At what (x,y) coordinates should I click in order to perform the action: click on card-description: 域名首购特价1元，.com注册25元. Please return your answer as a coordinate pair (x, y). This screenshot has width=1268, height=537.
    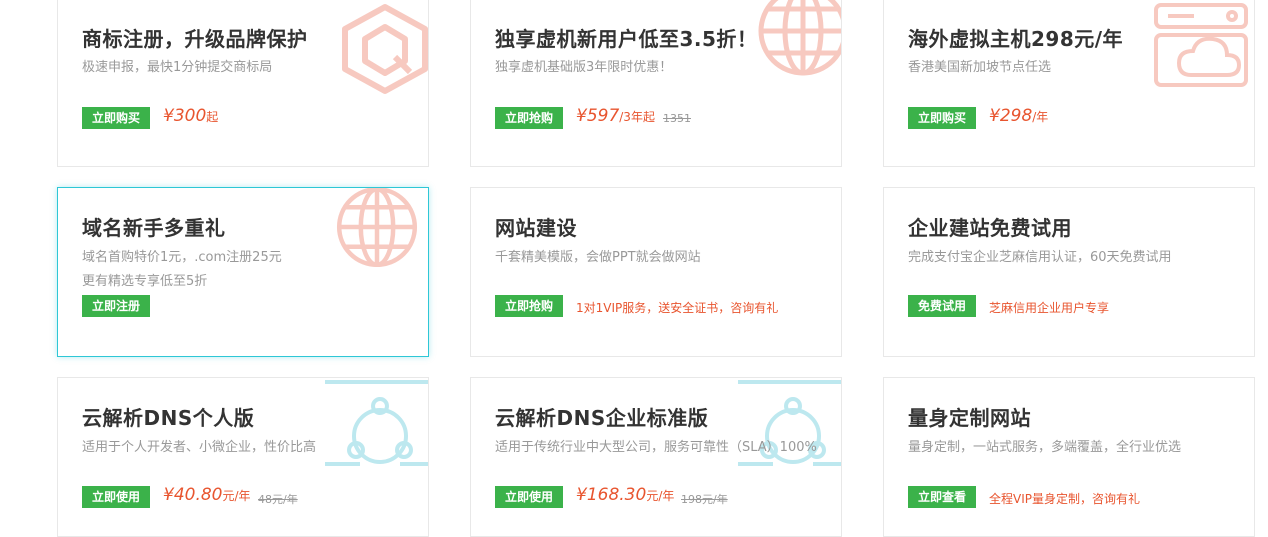
    Looking at the image, I should click on (182, 257).